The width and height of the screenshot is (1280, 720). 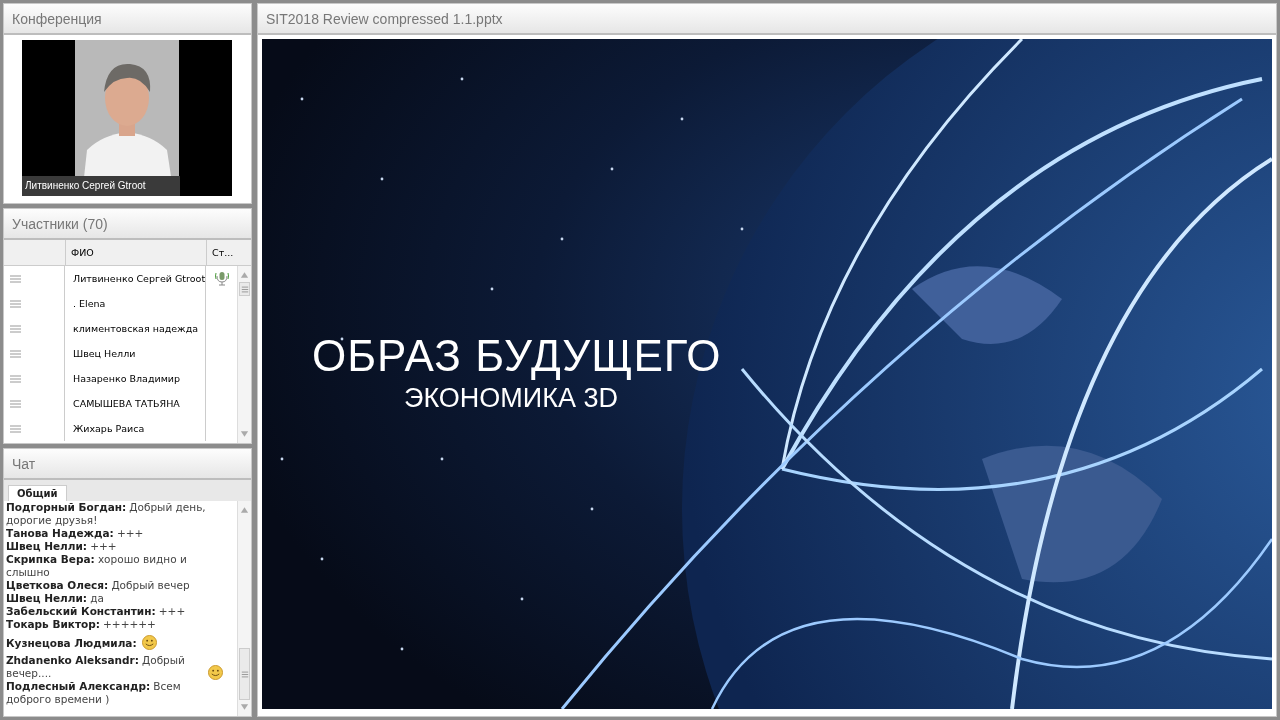 What do you see at coordinates (98, 585) in the screenshot?
I see `chat-message: Цветкова Олеся: Добрый вечер` at bounding box center [98, 585].